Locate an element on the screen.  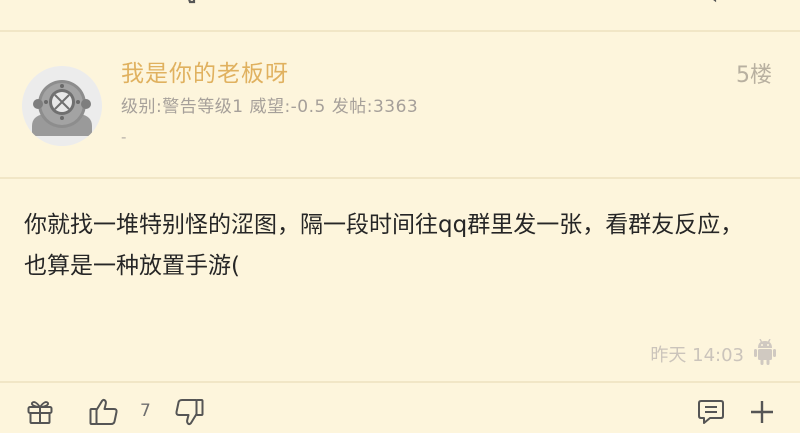
content-divider is located at coordinates (400, 382).